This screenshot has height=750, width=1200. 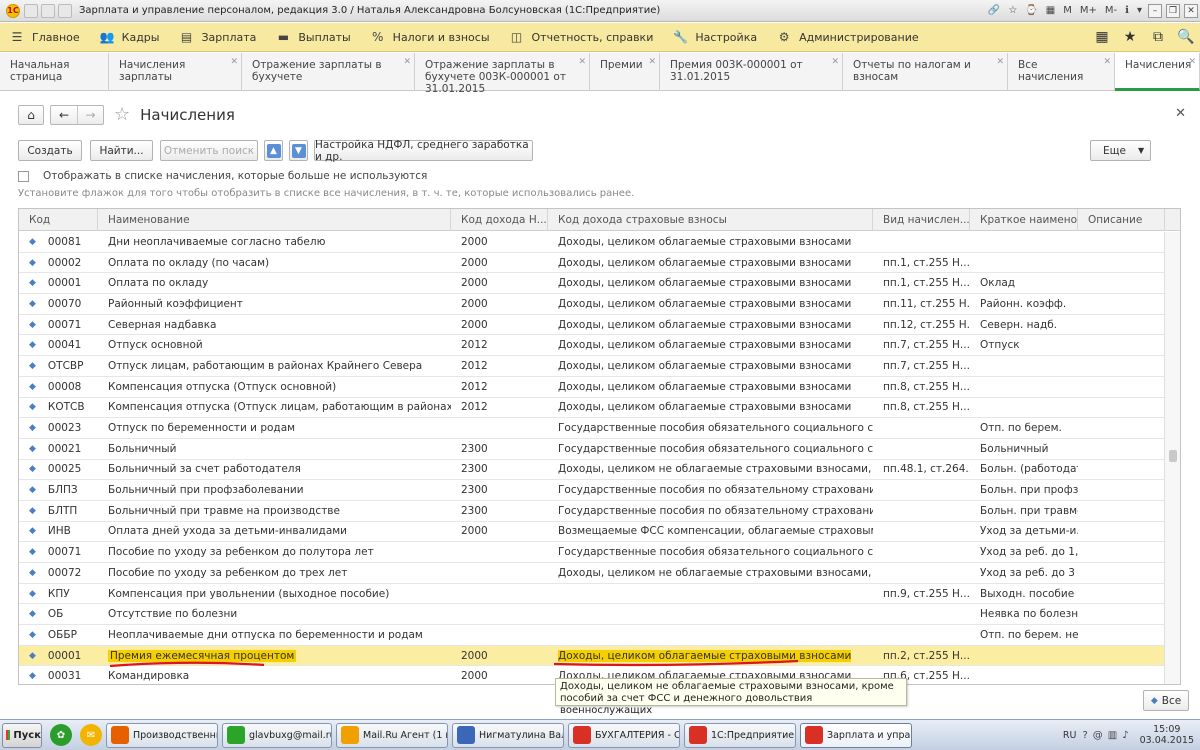 I want to click on info-icon: ℹ, so click(x=1127, y=10).